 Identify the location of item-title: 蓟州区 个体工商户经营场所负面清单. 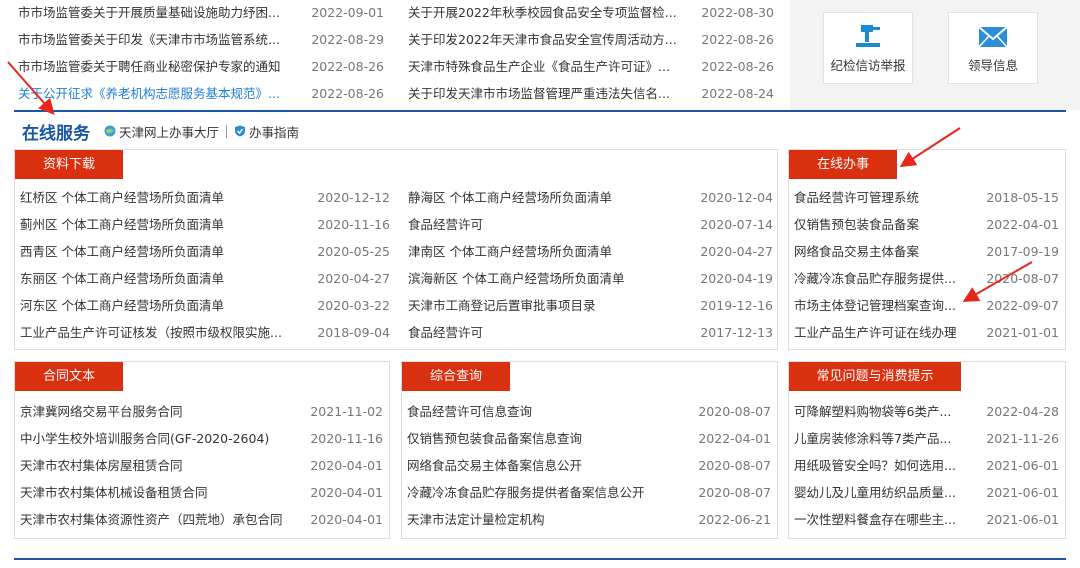
(122, 224).